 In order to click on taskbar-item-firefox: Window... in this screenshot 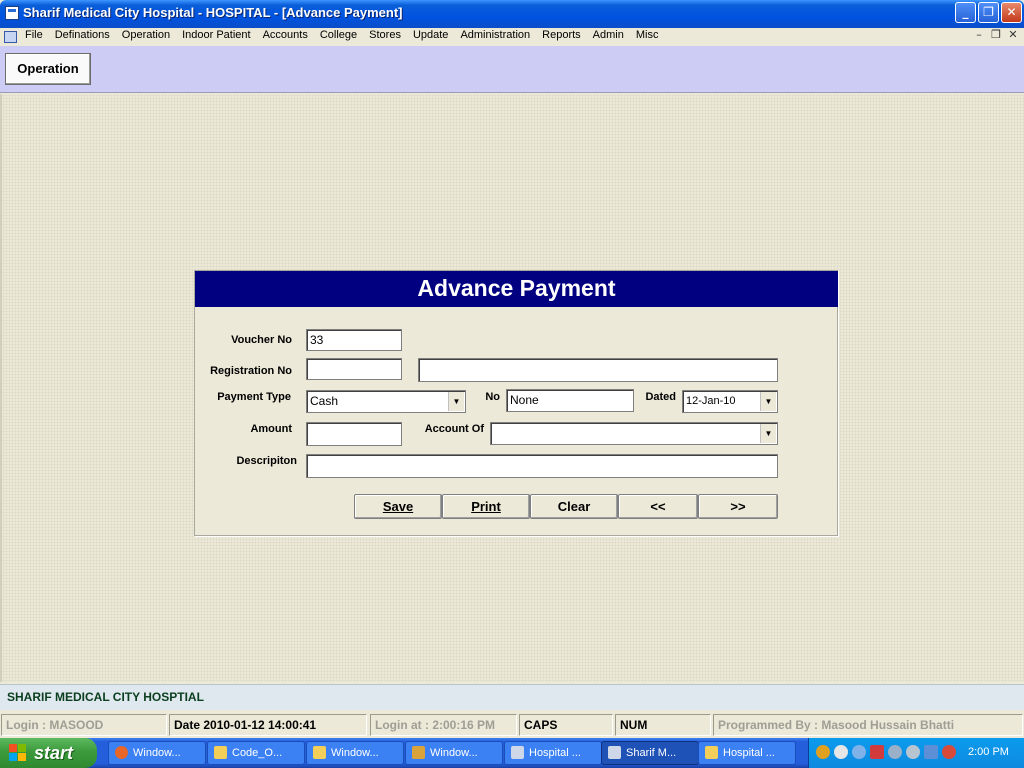, I will do `click(157, 753)`.